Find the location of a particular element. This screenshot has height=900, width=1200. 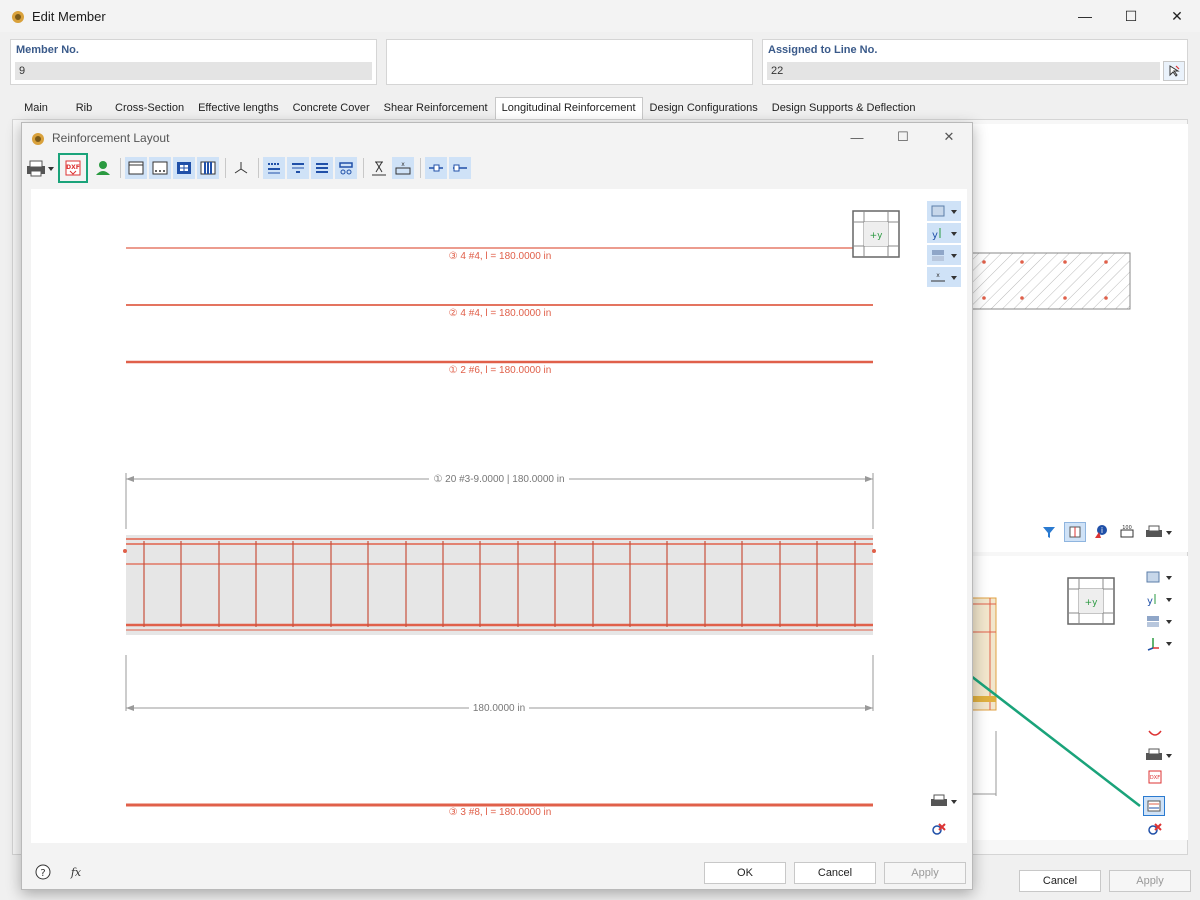

svg-text: DXF is located at coordinates (73, 167).